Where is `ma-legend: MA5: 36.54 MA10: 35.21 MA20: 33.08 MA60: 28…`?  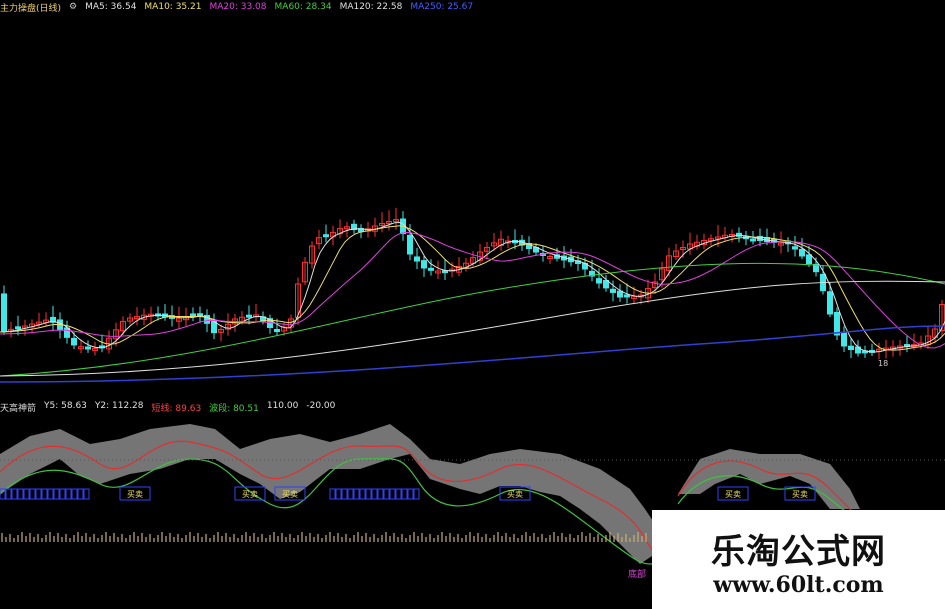
ma-legend: MA5: 36.54 MA10: 35.21 MA20: 33.08 MA60: 28… is located at coordinates (279, 7).